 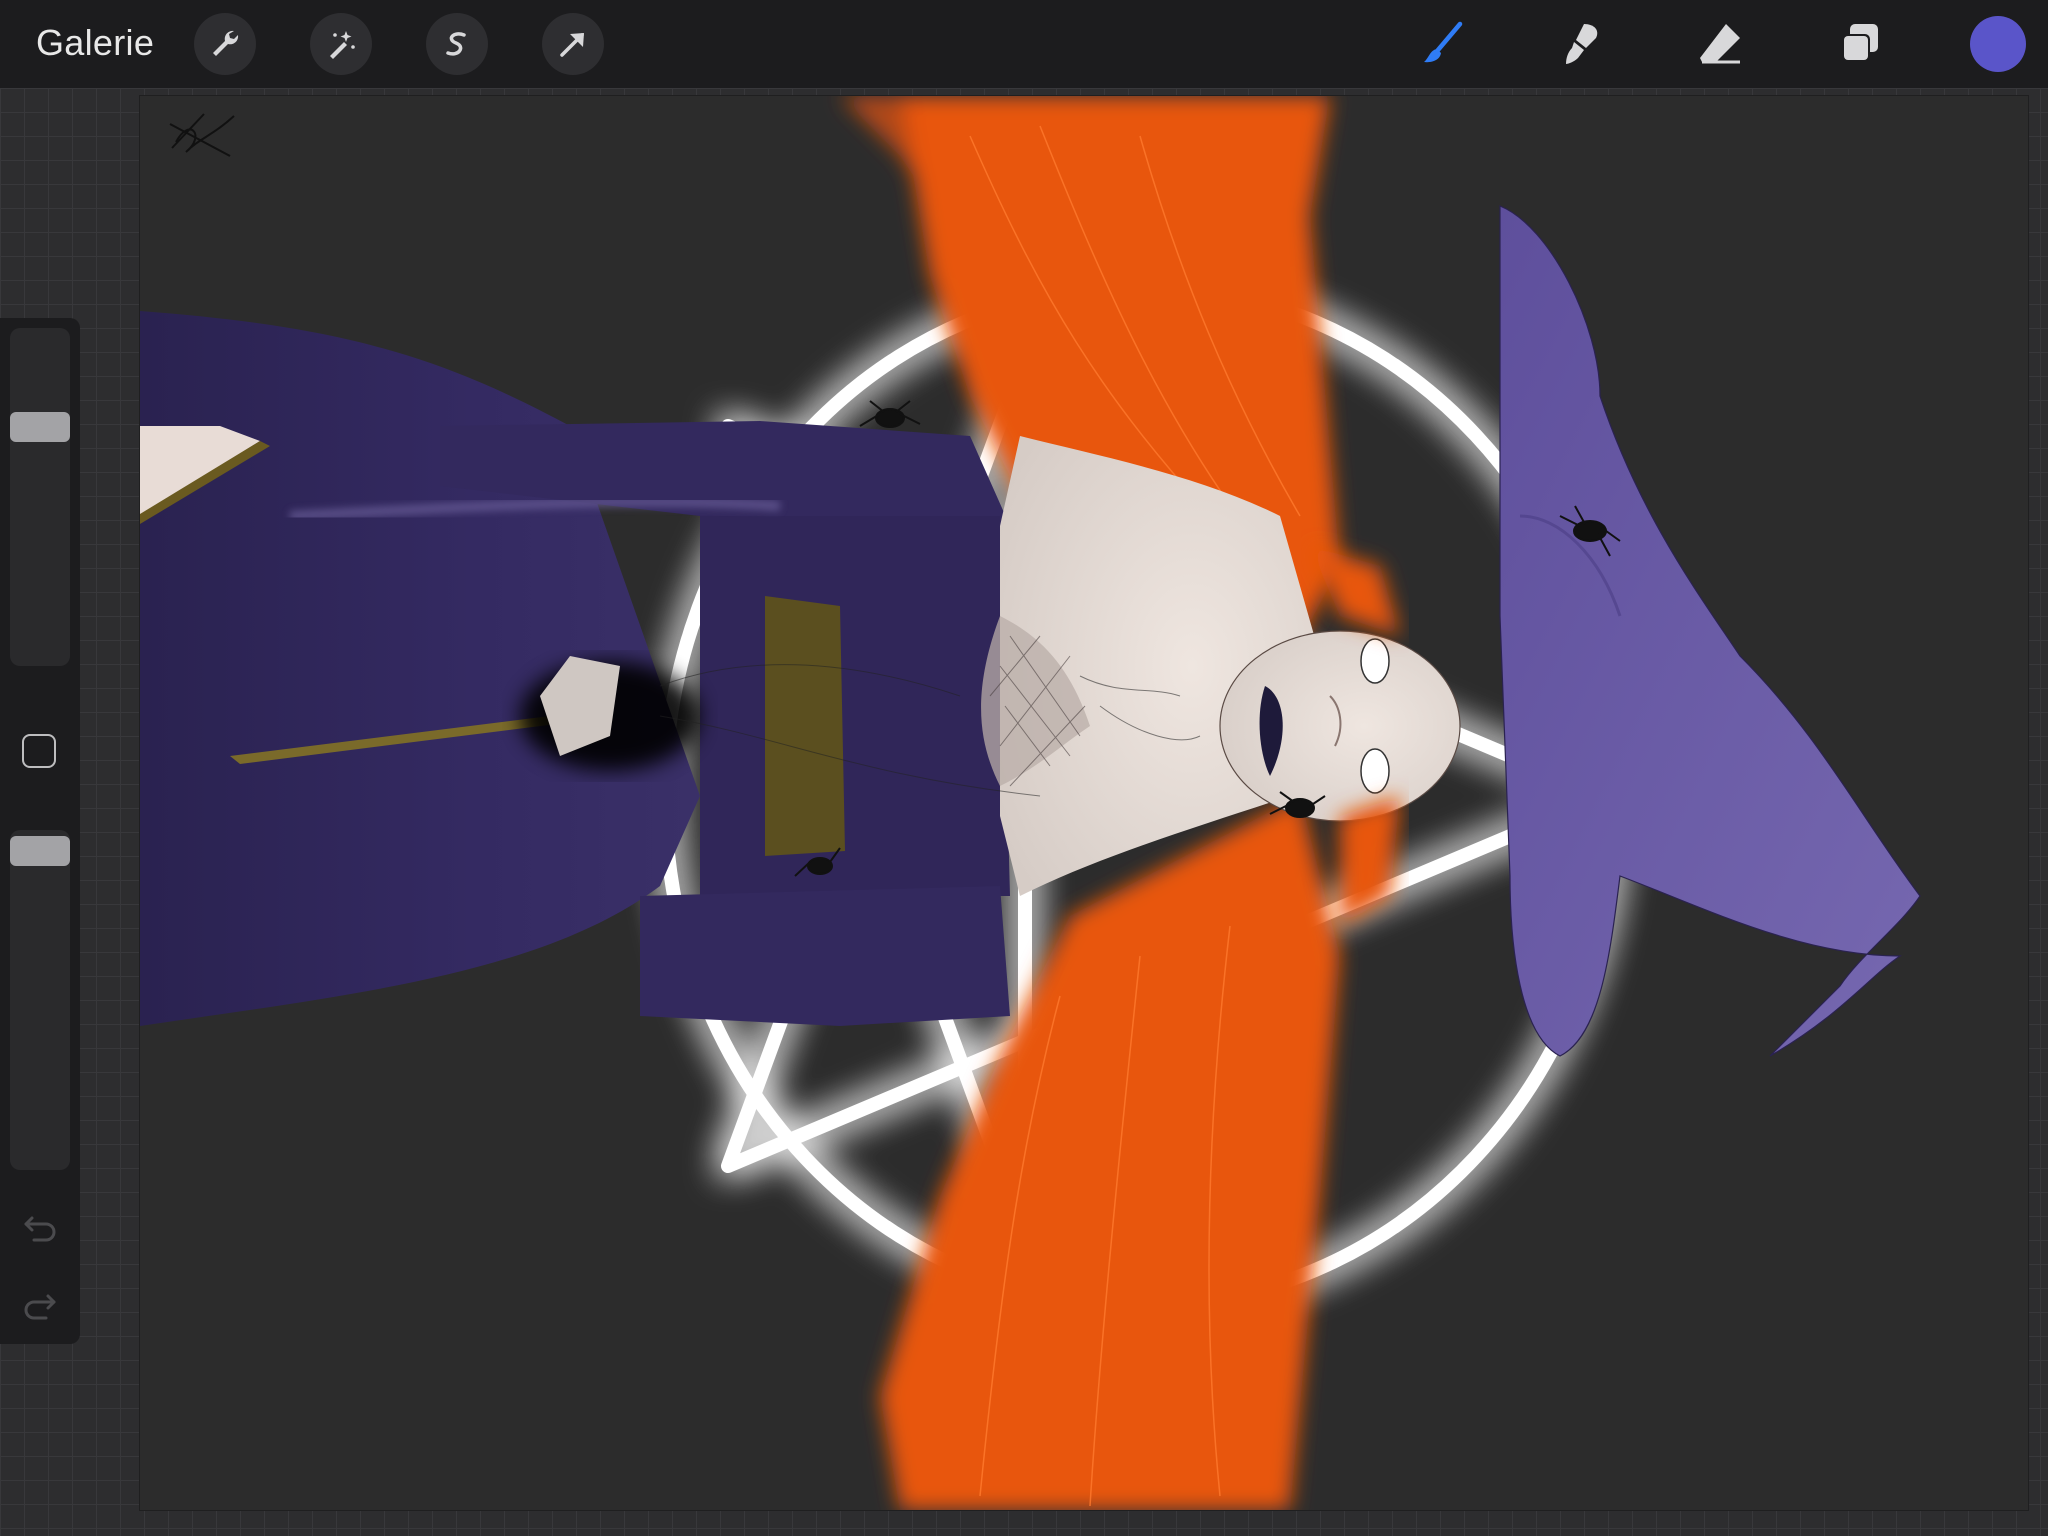 I want to click on adjustments-button, so click(x=341, y=44).